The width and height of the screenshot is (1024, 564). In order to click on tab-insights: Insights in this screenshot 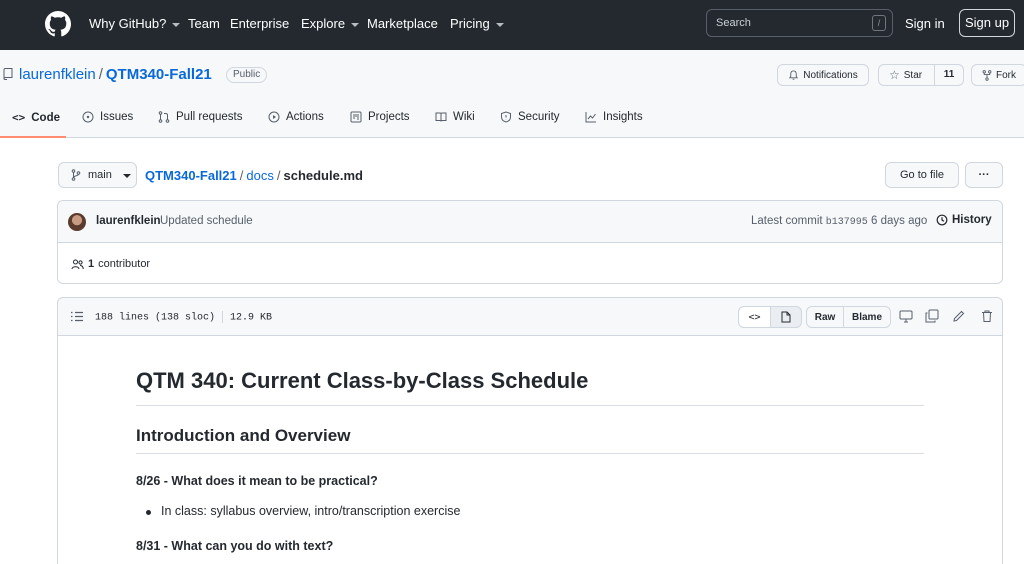, I will do `click(614, 117)`.